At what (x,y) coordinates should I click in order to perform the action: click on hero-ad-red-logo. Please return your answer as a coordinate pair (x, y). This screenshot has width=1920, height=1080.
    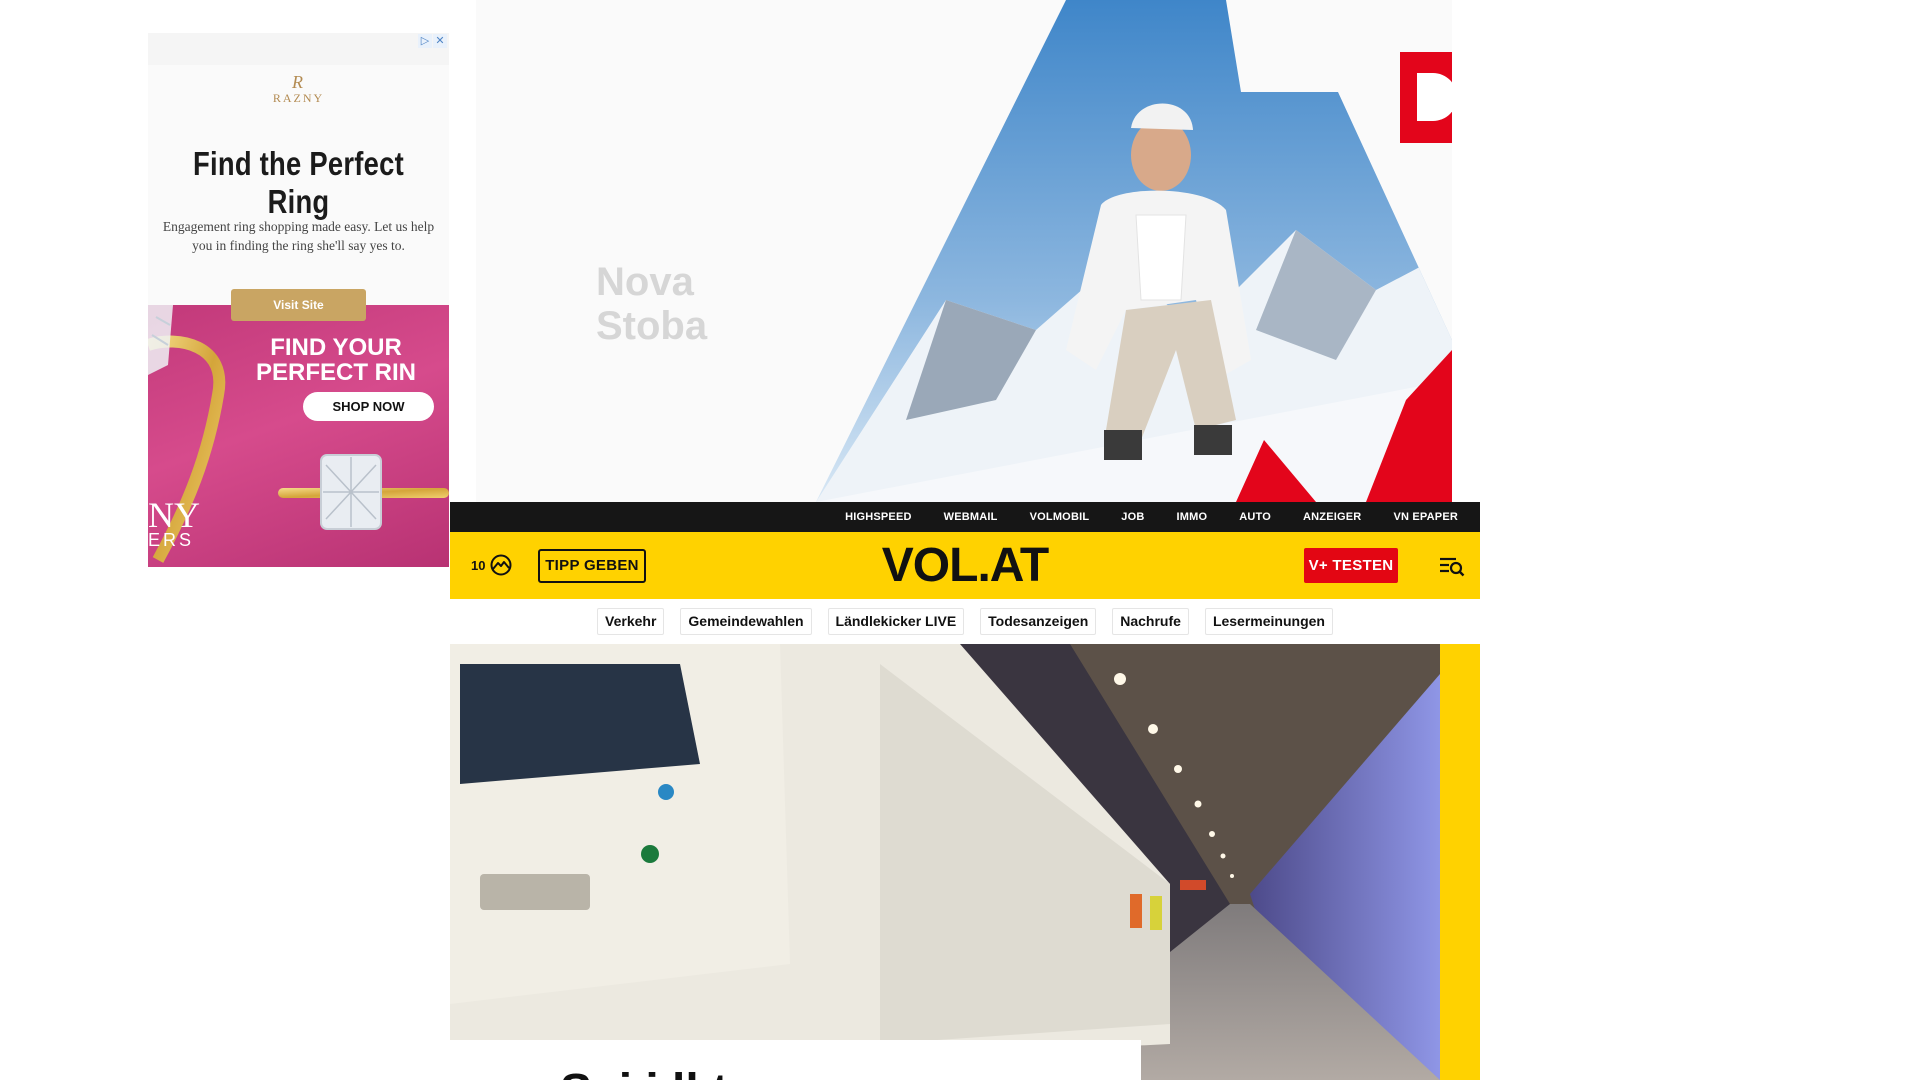
    Looking at the image, I should click on (1426, 97).